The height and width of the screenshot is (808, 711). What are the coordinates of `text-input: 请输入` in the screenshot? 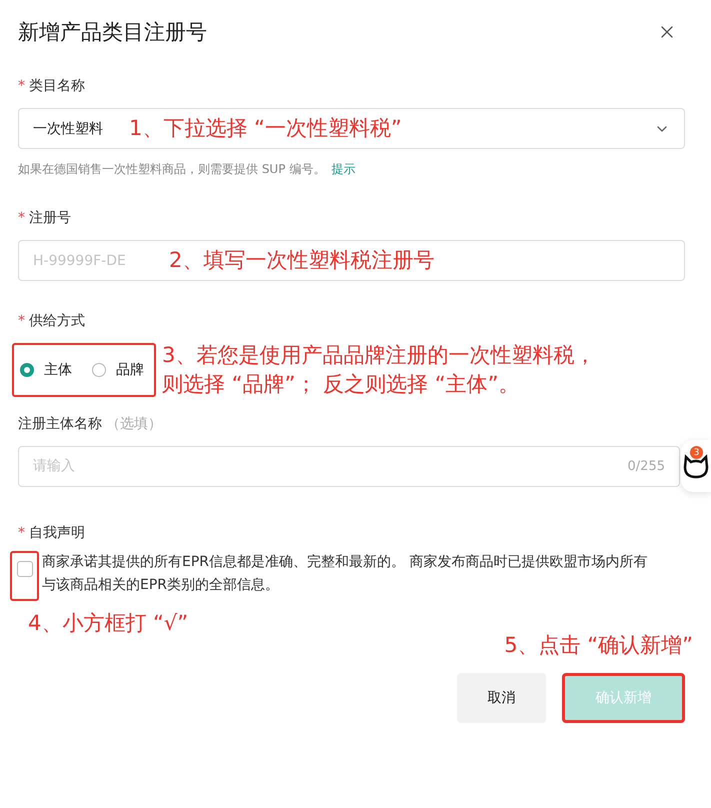 It's located at (330, 466).